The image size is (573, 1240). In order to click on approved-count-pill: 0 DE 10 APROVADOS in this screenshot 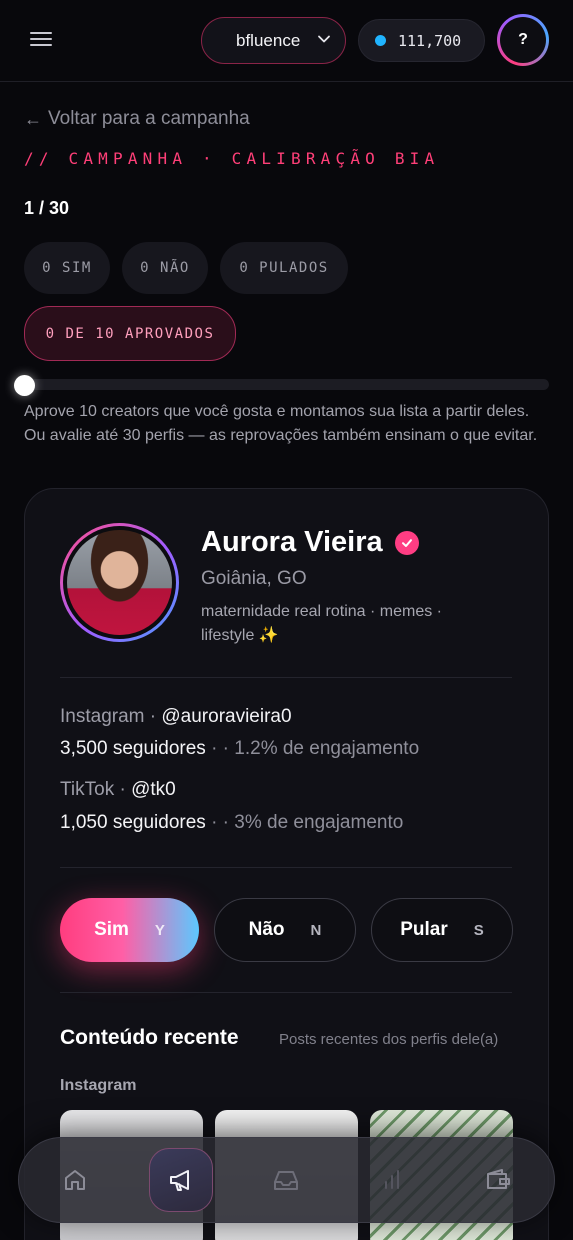, I will do `click(130, 333)`.